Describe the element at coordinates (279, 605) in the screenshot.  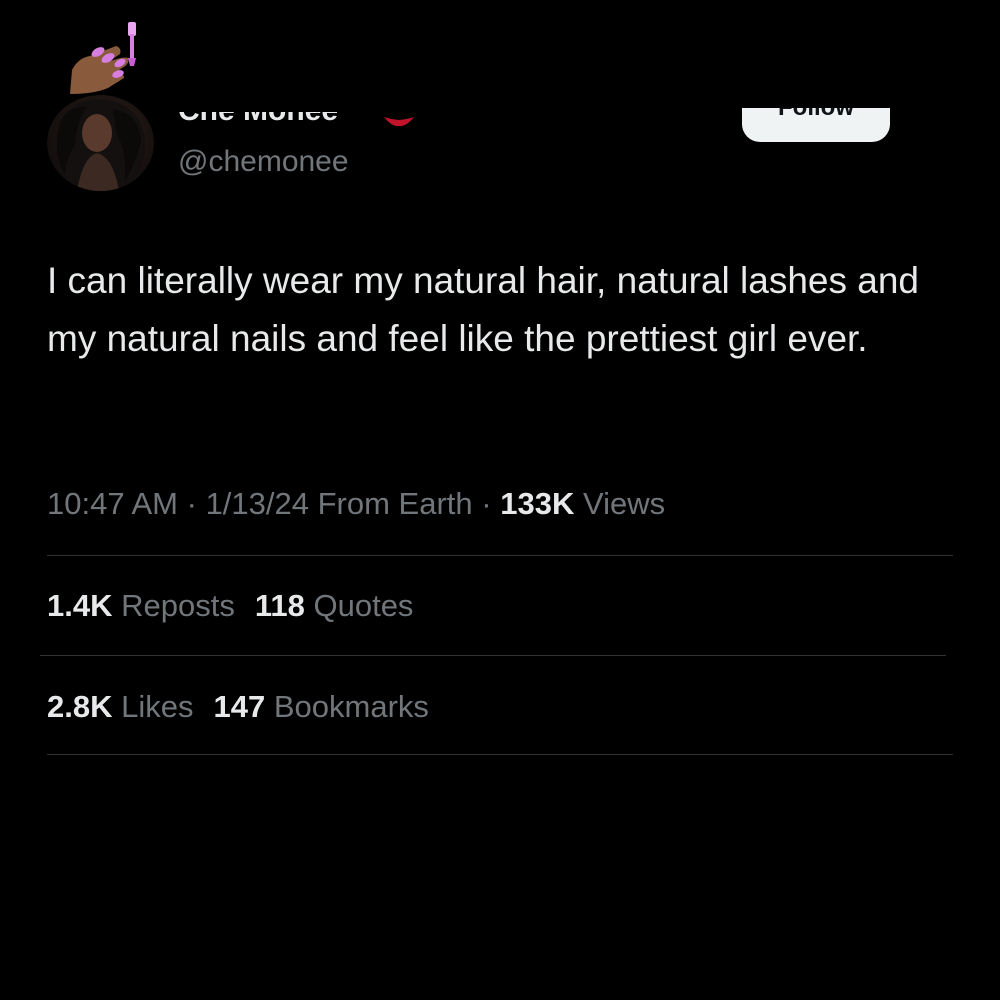
I see `quotes-count: 118` at that location.